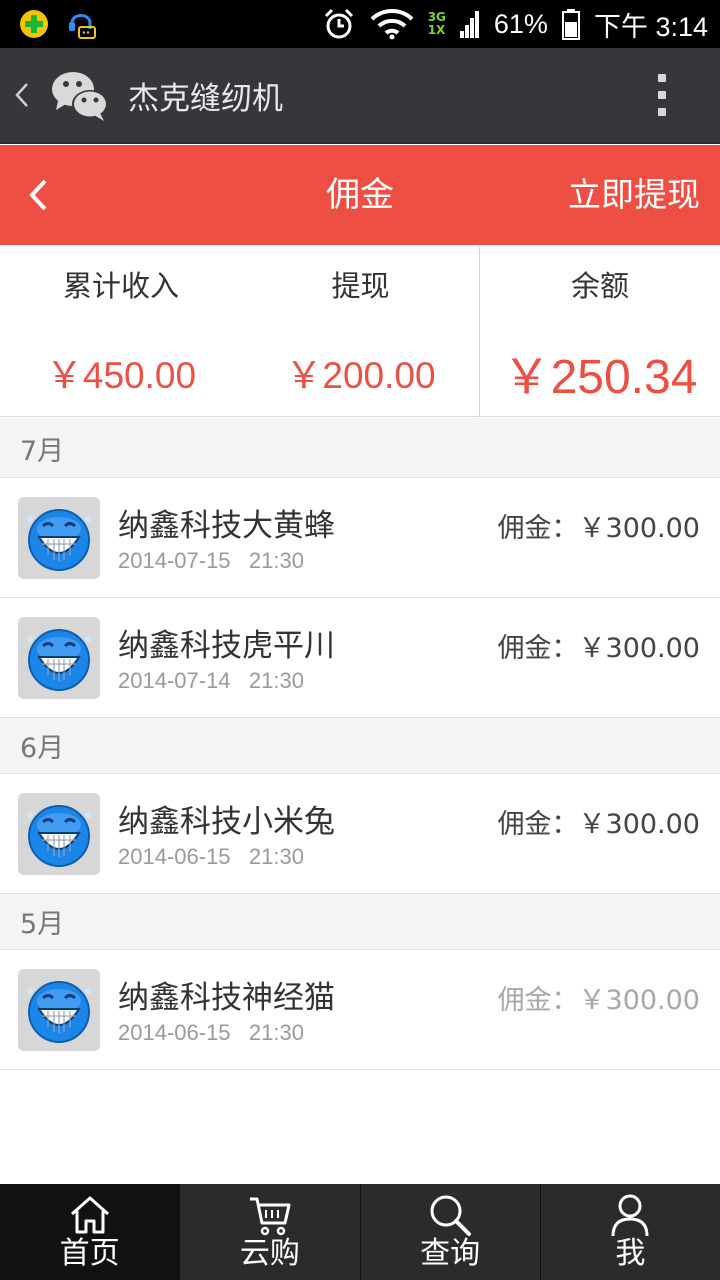 The image size is (720, 1280). Describe the element at coordinates (650, 26) in the screenshot. I see `clock: 下午 3:14` at that location.